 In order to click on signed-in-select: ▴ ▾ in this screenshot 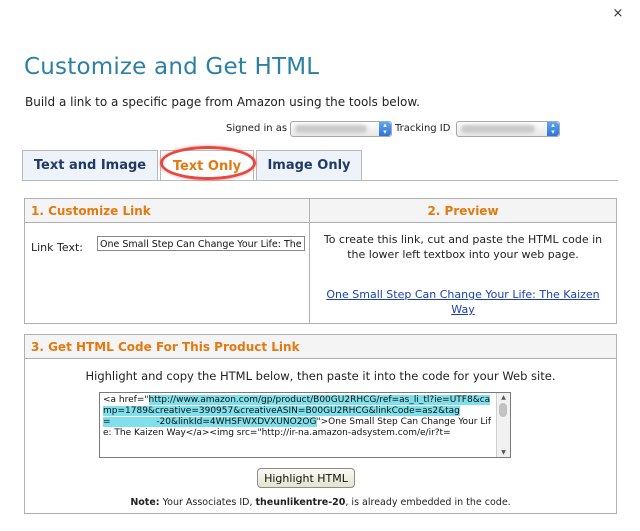, I will do `click(341, 129)`.